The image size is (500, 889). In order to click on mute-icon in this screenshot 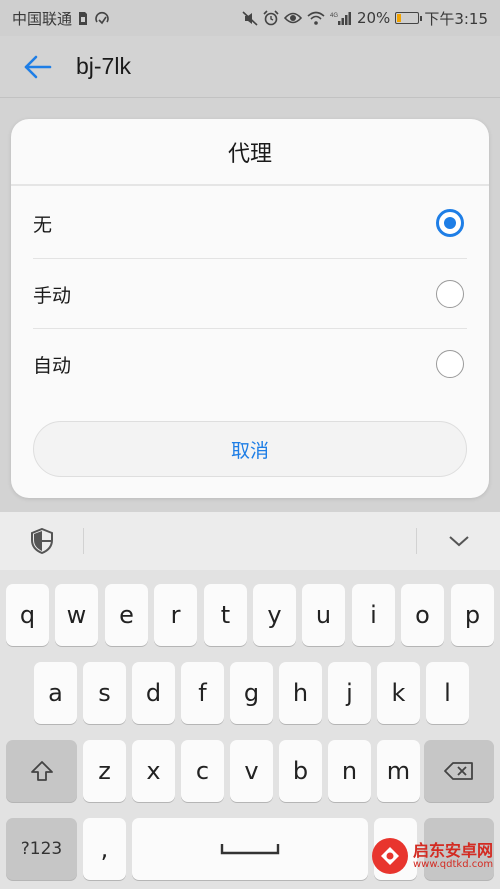, I will do `click(250, 18)`.